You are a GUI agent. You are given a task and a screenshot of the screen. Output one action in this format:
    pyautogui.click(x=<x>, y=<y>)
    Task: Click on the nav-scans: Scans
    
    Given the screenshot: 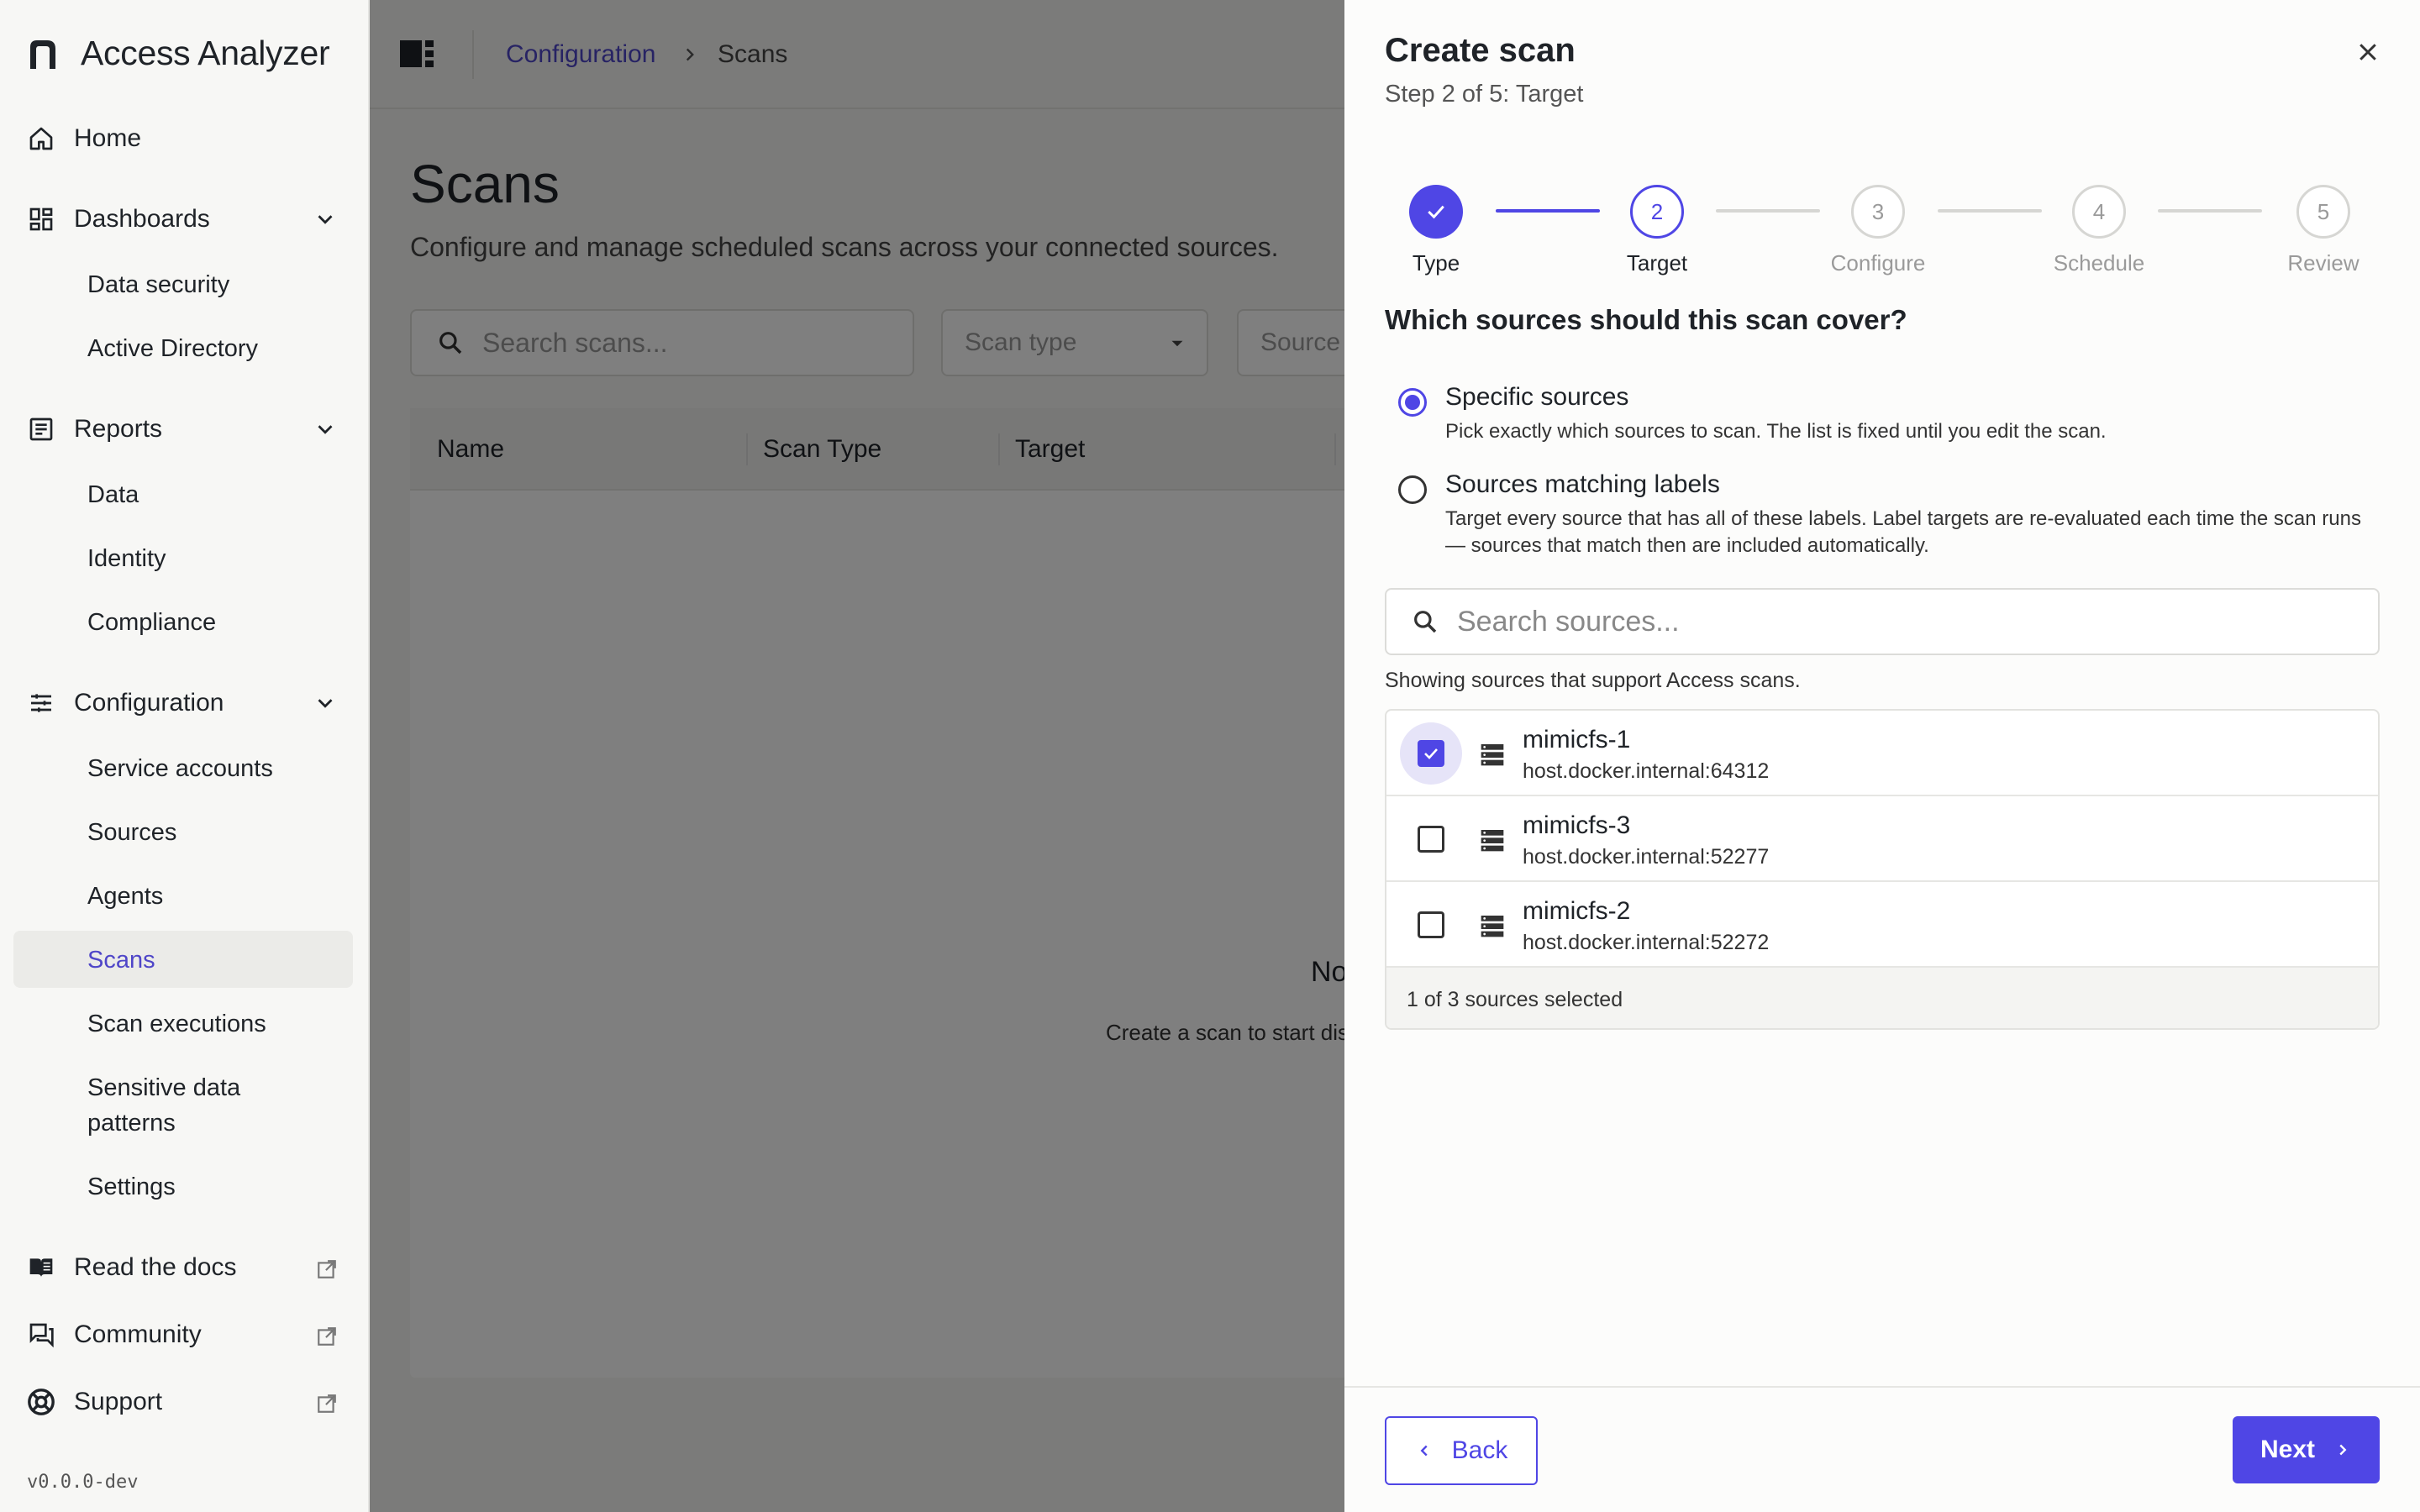 What is the action you would take?
    pyautogui.click(x=121, y=960)
    